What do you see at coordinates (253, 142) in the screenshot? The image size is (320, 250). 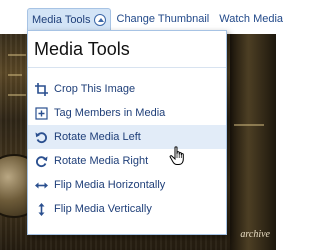 I see `receiver-side-strip` at bounding box center [253, 142].